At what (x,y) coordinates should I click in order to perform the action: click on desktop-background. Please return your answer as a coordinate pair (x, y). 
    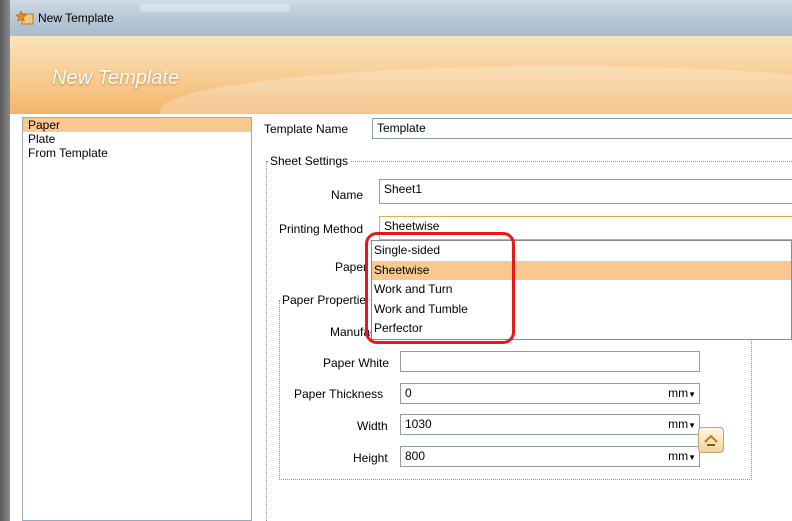
    Looking at the image, I should click on (5, 260).